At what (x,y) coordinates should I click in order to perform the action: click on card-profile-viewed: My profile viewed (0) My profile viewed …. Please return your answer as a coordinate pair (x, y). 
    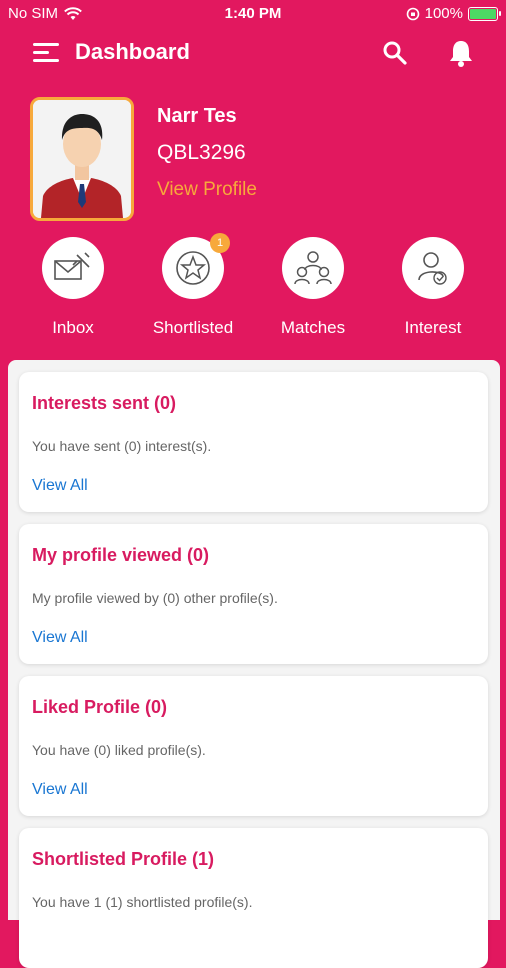
    Looking at the image, I should click on (253, 594).